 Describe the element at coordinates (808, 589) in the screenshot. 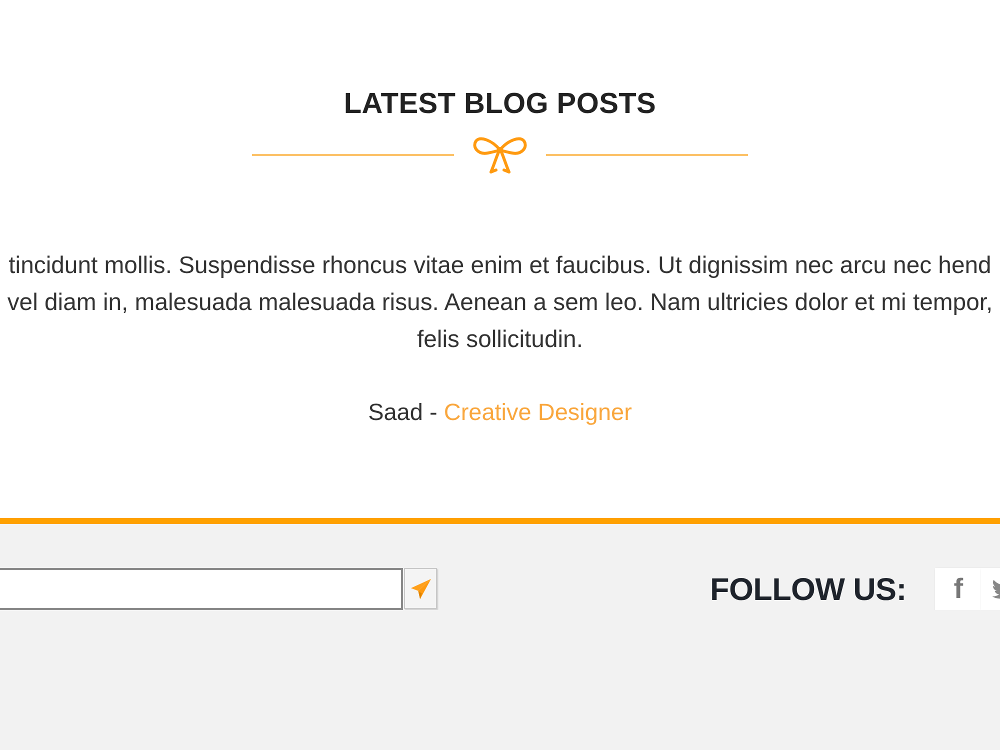

I see `follow-us-heading: FOLLOW US:` at that location.